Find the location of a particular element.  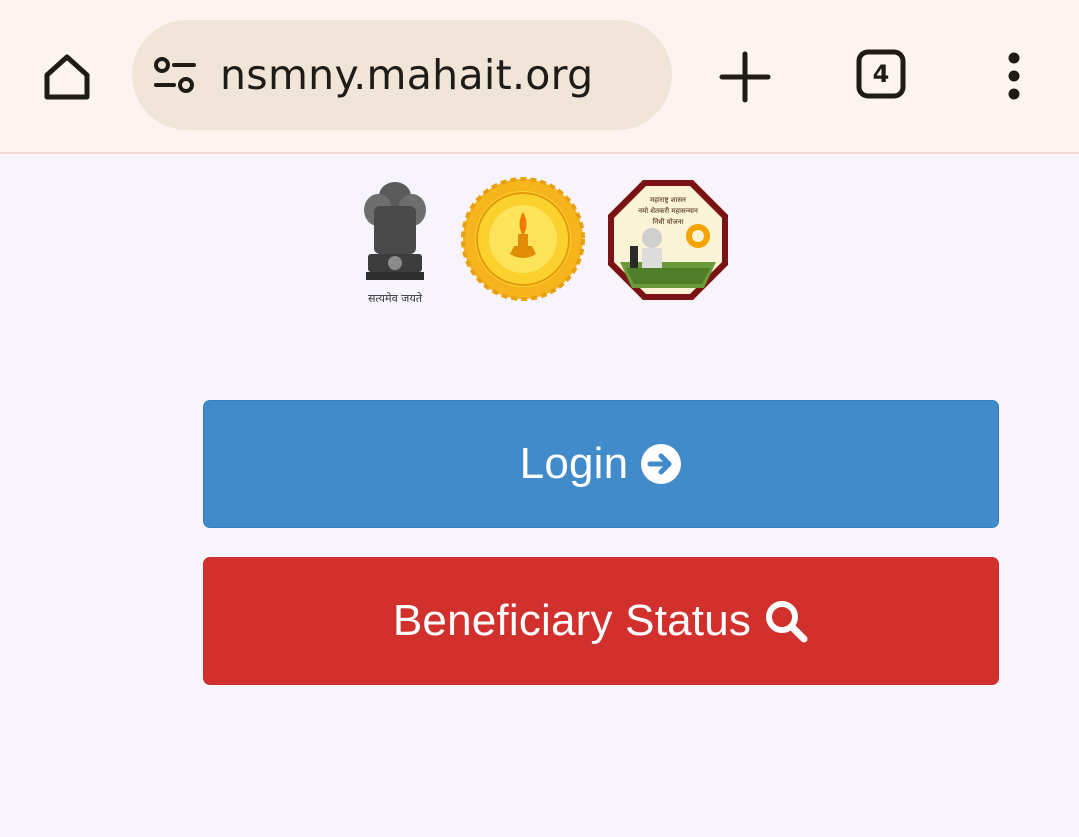

home-icon is located at coordinates (67, 77).